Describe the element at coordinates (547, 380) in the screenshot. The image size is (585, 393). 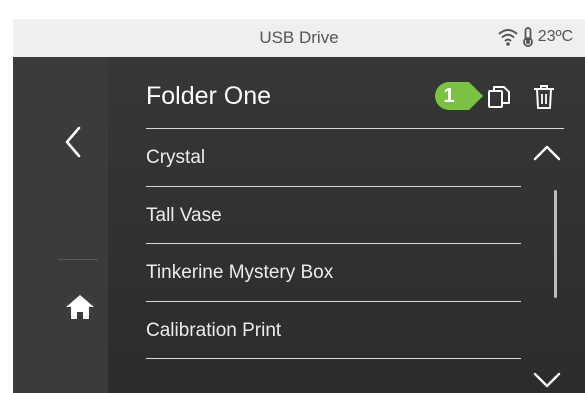
I see `chevron-down-icon` at that location.